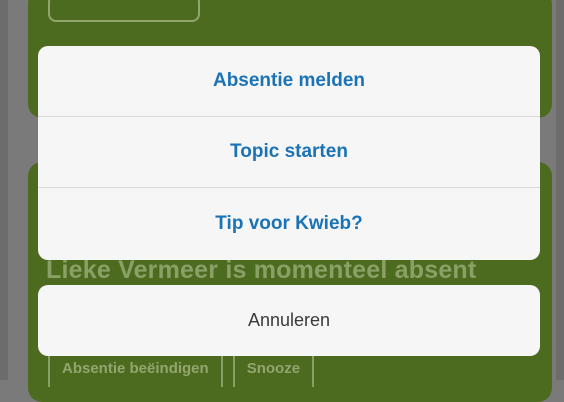  I want to click on end-absence-button: Absentie beëindigen, so click(135, 370).